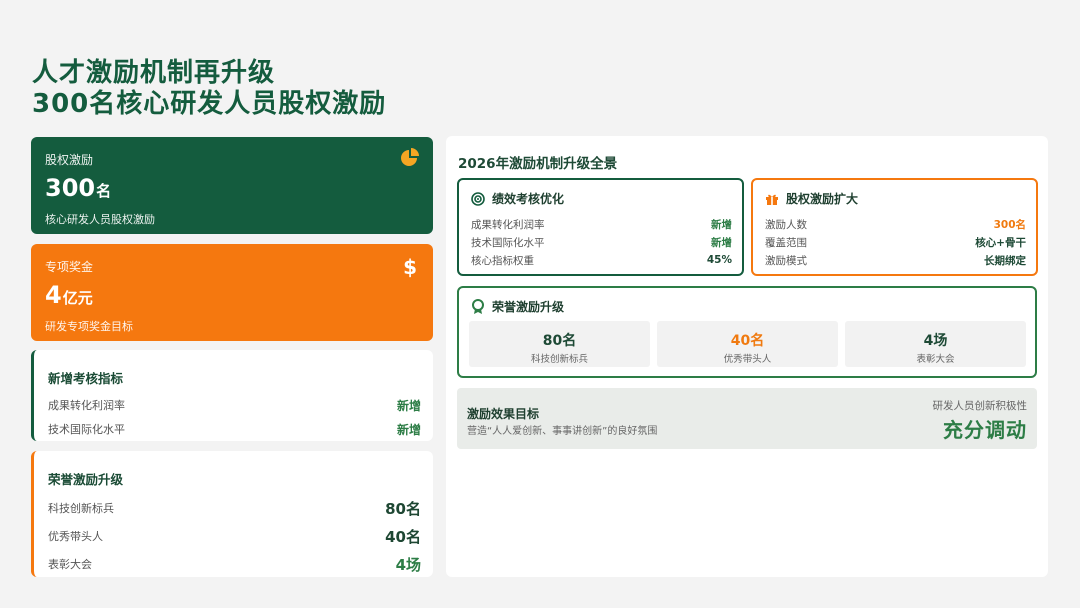  I want to click on perf-box: 绩效考核优化 成果转化利润率 新增 技术国际化水平 新增 核心指标权重 45%, so click(600, 227).